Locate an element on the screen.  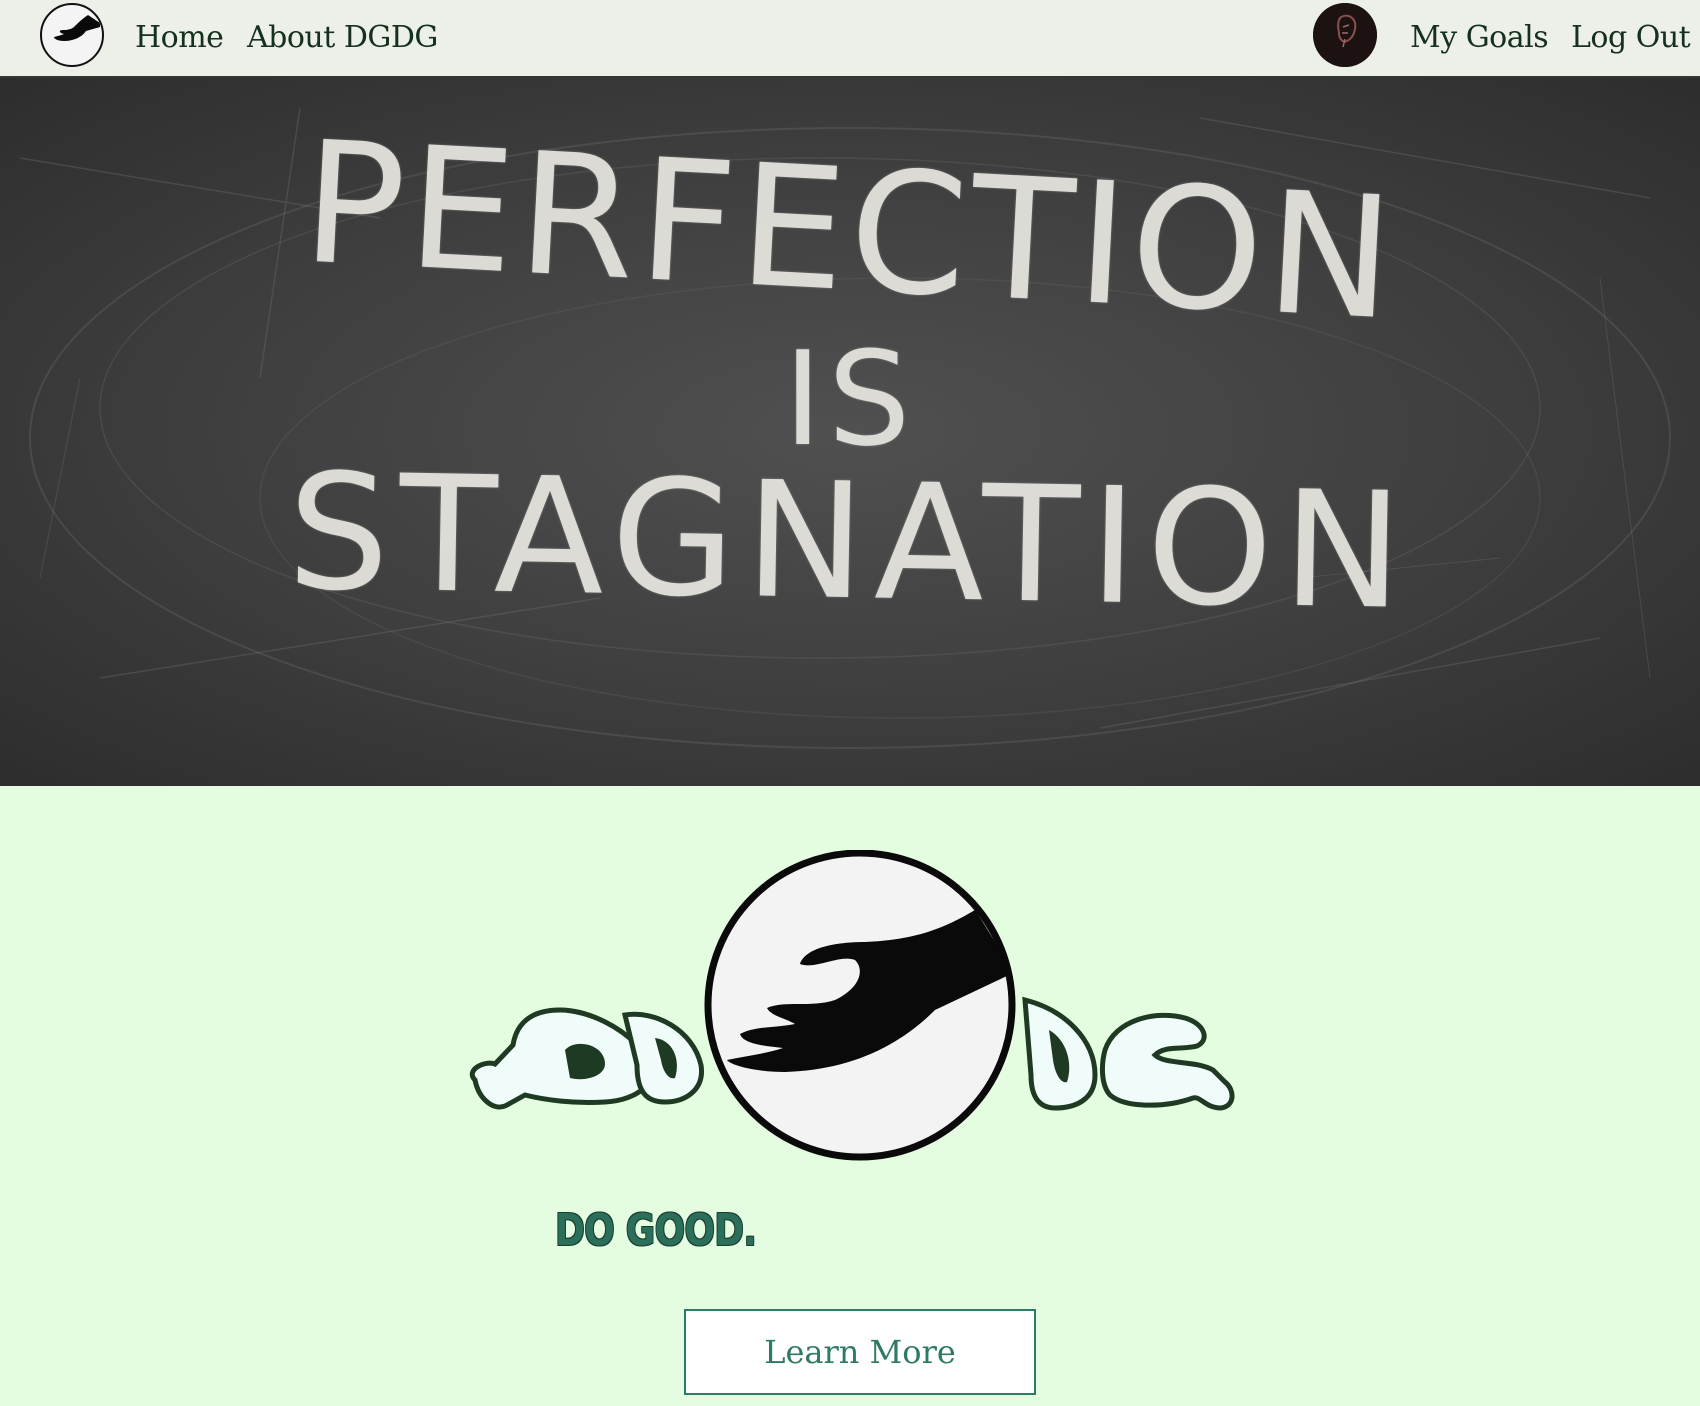
nav-home-link: Home is located at coordinates (179, 37).